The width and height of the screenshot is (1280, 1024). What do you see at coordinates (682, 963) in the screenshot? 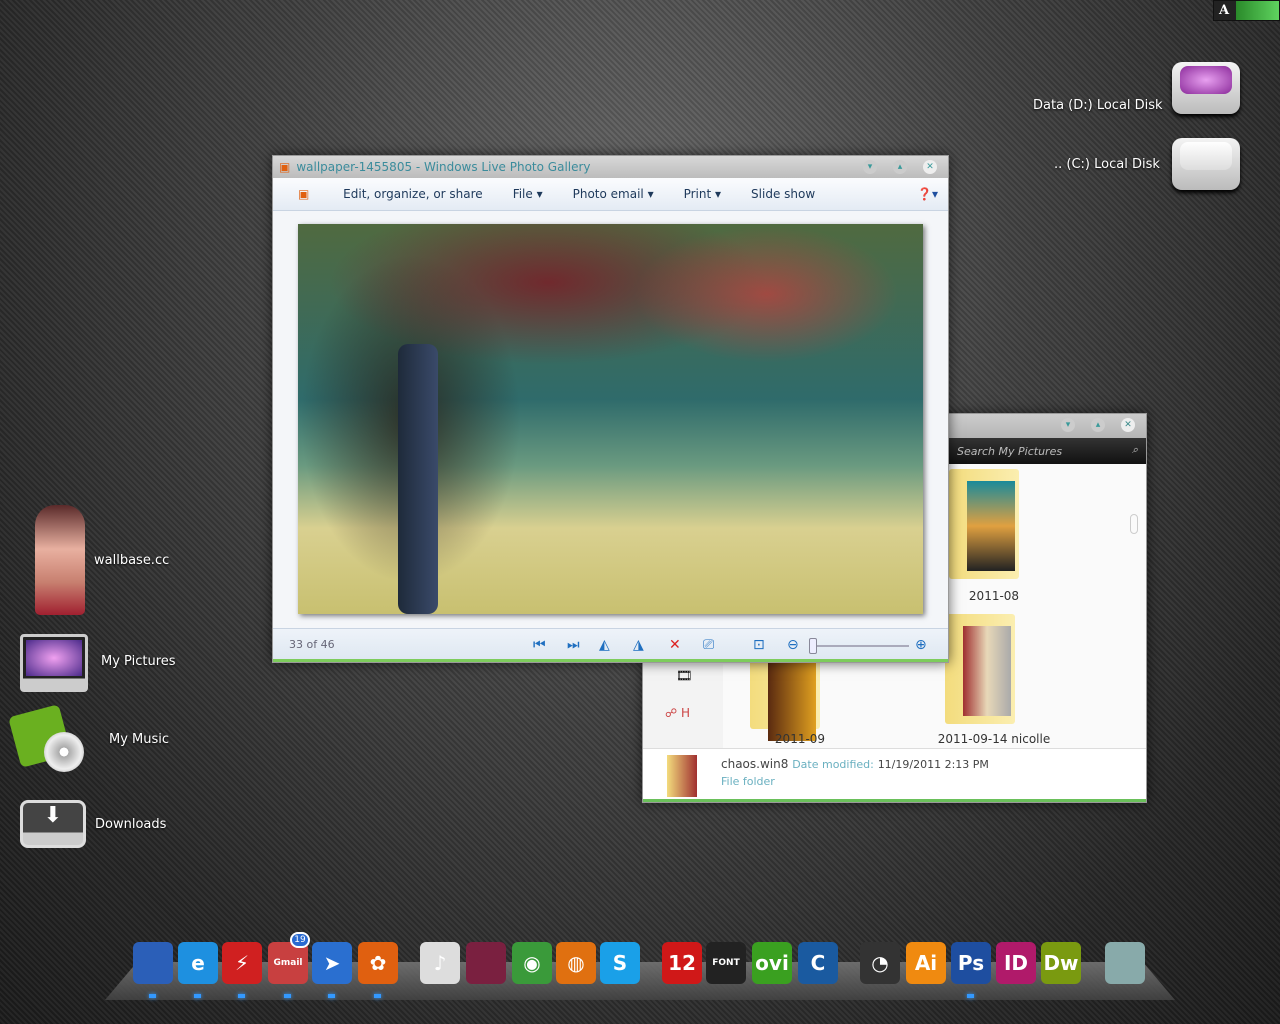
I see `dock-calendar-icon: 12` at bounding box center [682, 963].